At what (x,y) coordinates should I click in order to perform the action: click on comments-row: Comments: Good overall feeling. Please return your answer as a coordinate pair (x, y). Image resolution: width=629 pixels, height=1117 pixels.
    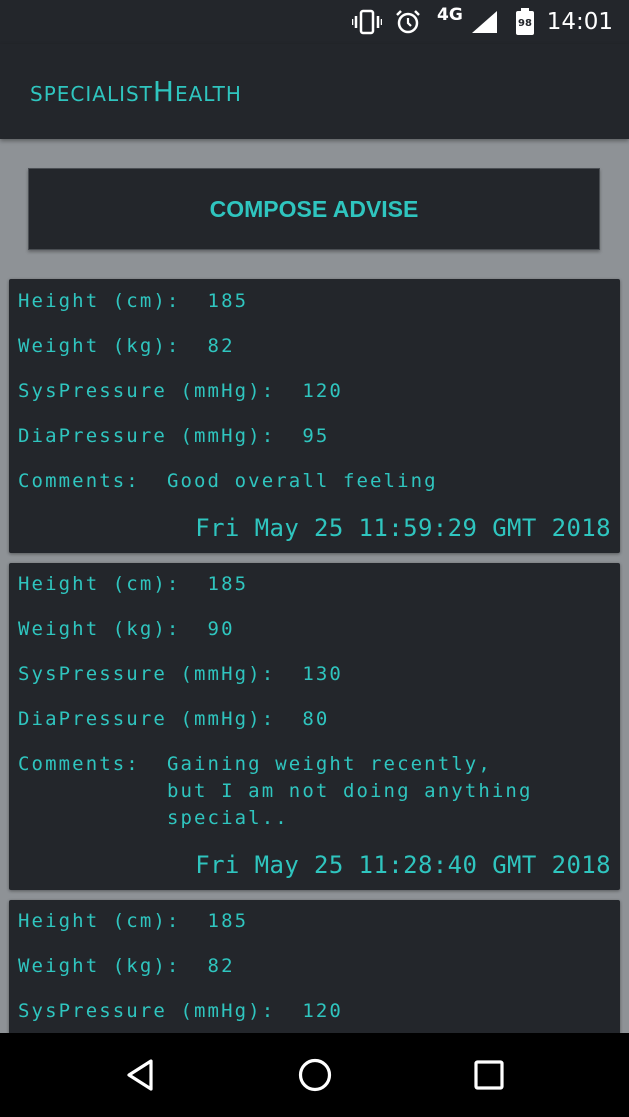
    Looking at the image, I should click on (302, 481).